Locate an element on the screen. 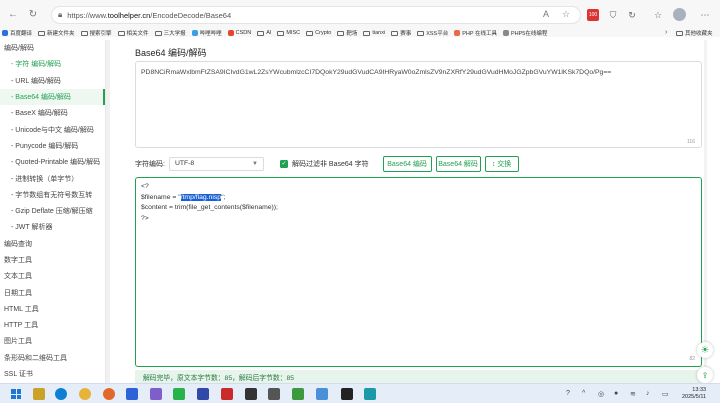 The image size is (720, 403). sidebar-category: 数字工具 is located at coordinates (52, 260).